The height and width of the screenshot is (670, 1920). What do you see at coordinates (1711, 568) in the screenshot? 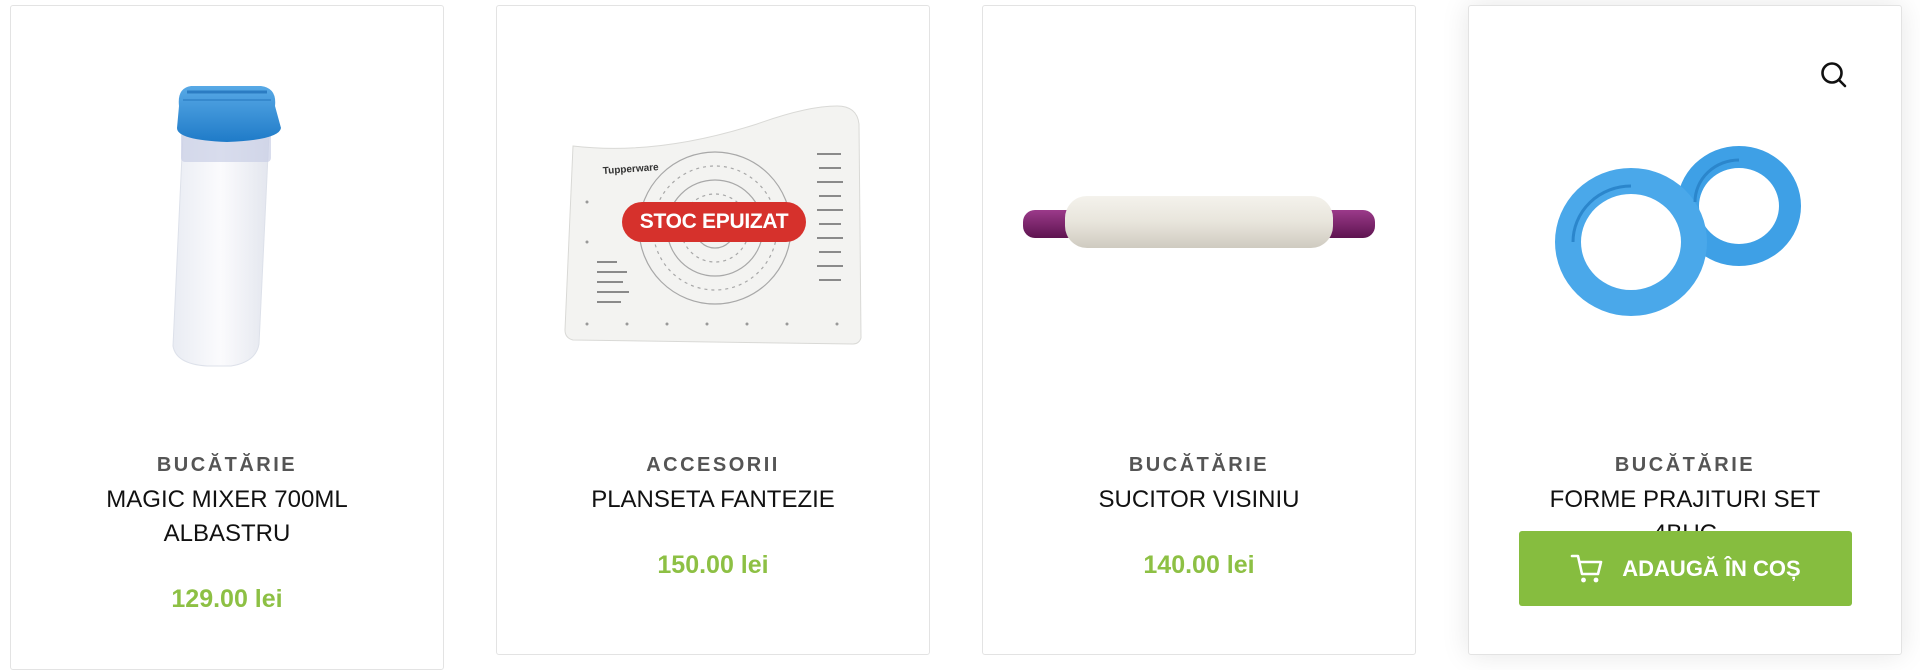
I see `add-to-cart-label: ADAUGĂ ÎN COȘ` at bounding box center [1711, 568].